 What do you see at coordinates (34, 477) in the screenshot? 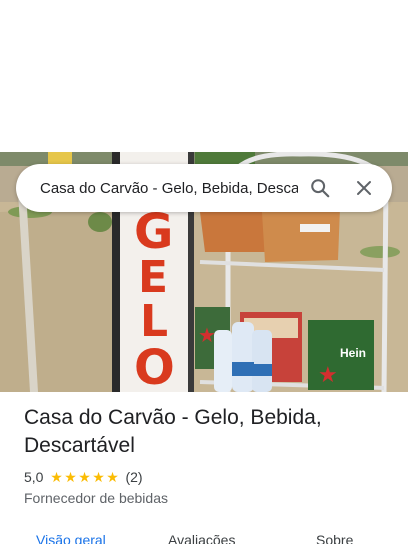
I see `rating-value: 5,0` at bounding box center [34, 477].